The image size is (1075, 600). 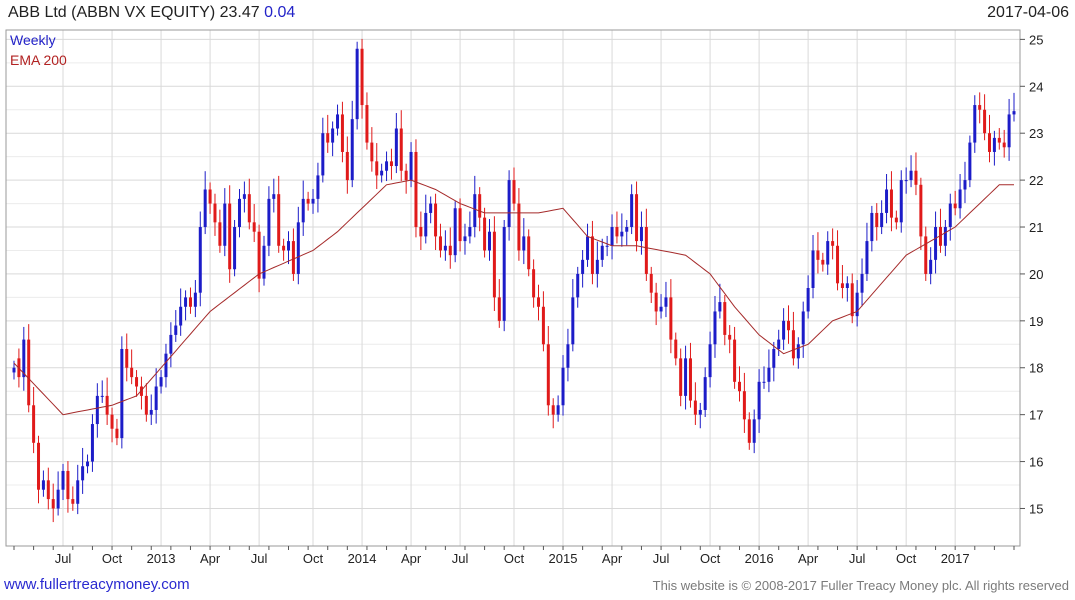 What do you see at coordinates (563, 558) in the screenshot?
I see `x-tick-label: 2015` at bounding box center [563, 558].